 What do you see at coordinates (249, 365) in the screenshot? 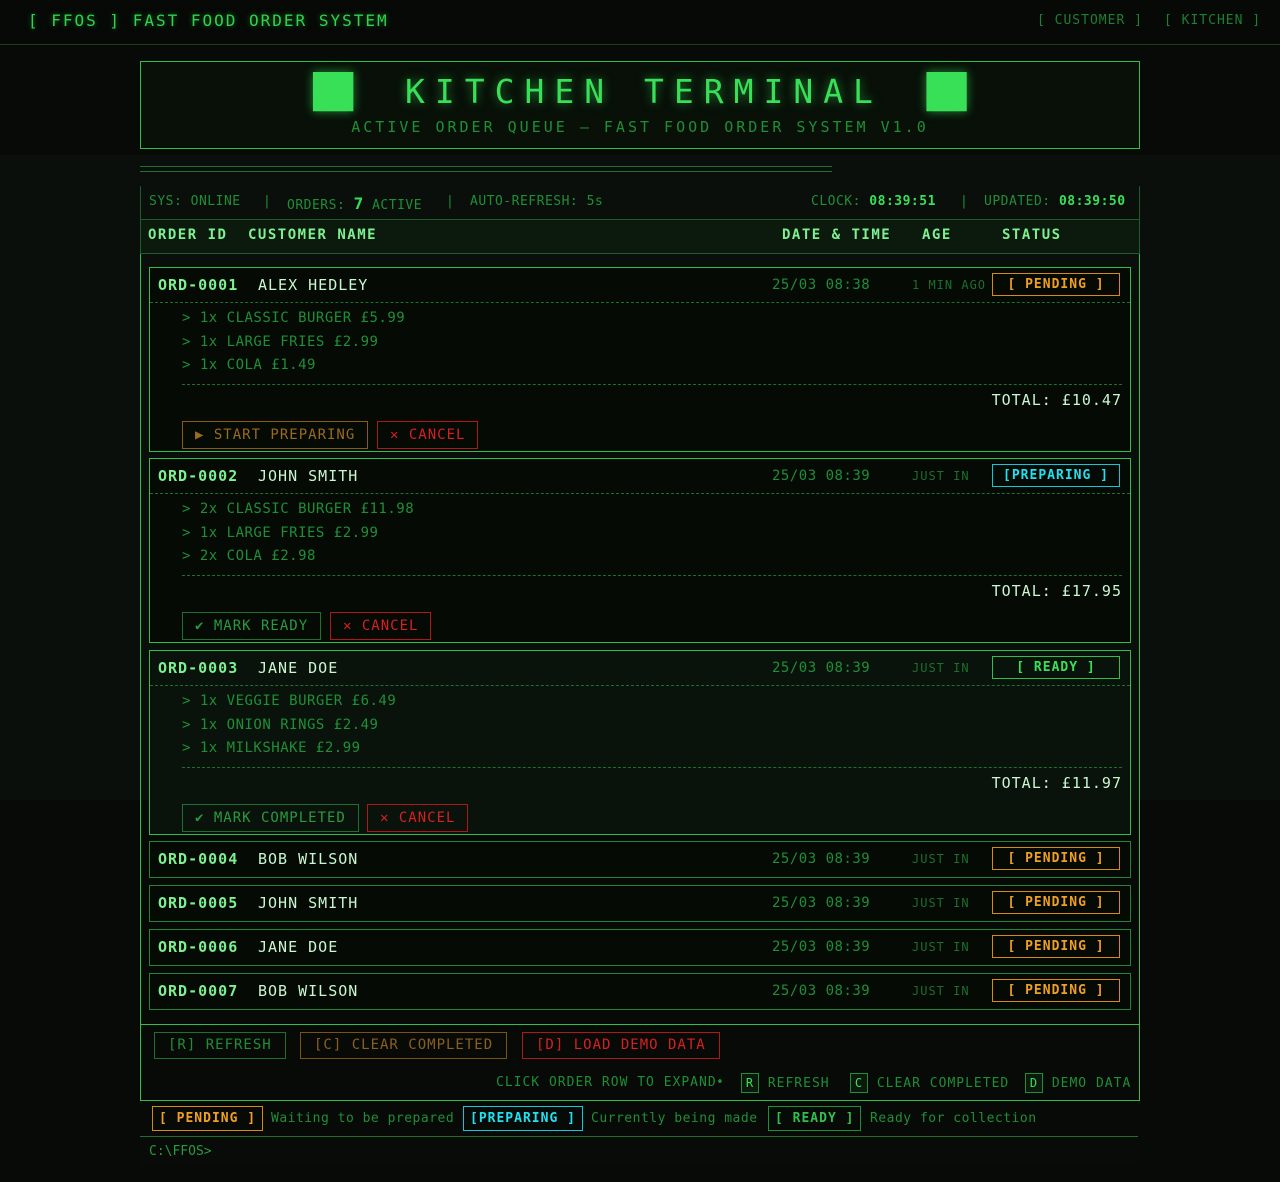
I see `order-item: > 1x COLA £1.49` at bounding box center [249, 365].